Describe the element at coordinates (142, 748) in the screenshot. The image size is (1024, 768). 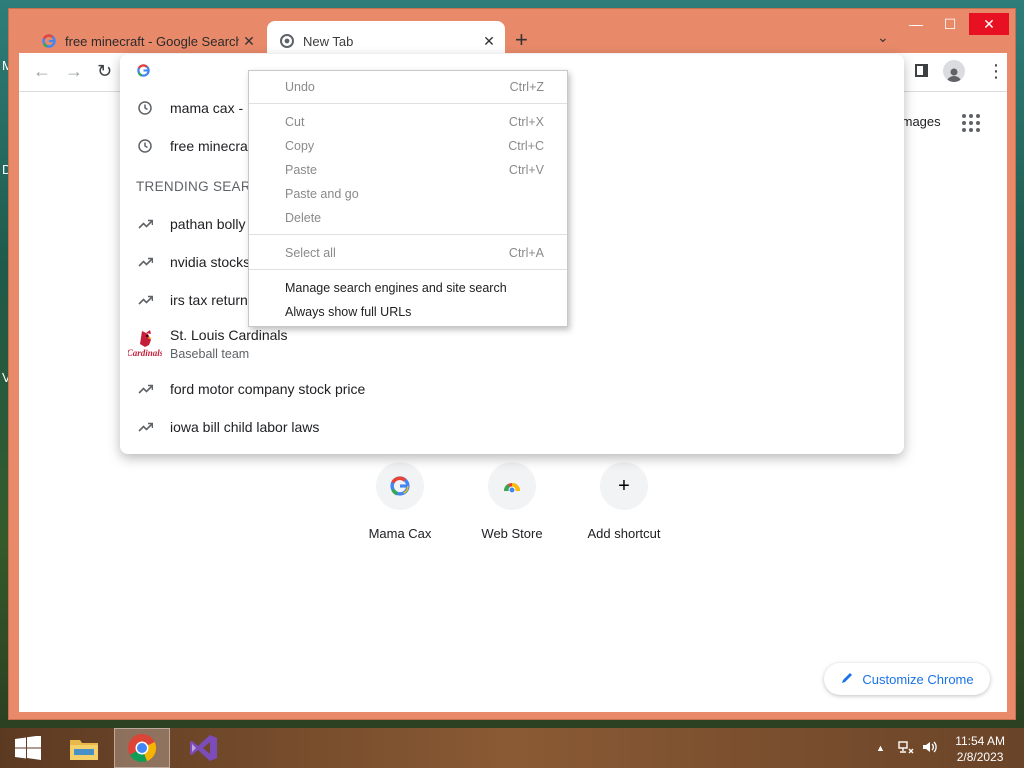
I see `chrome-taskbar-icon` at that location.